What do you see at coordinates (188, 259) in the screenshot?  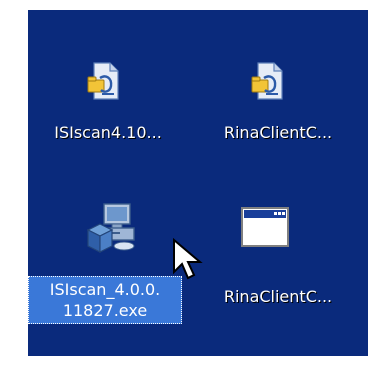 I see `mouse-cursor-icon` at bounding box center [188, 259].